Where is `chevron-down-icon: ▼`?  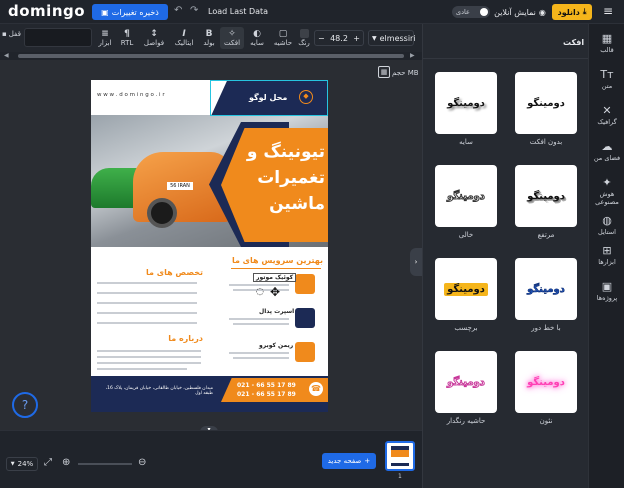 chevron-down-icon: ▼ is located at coordinates (374, 38).